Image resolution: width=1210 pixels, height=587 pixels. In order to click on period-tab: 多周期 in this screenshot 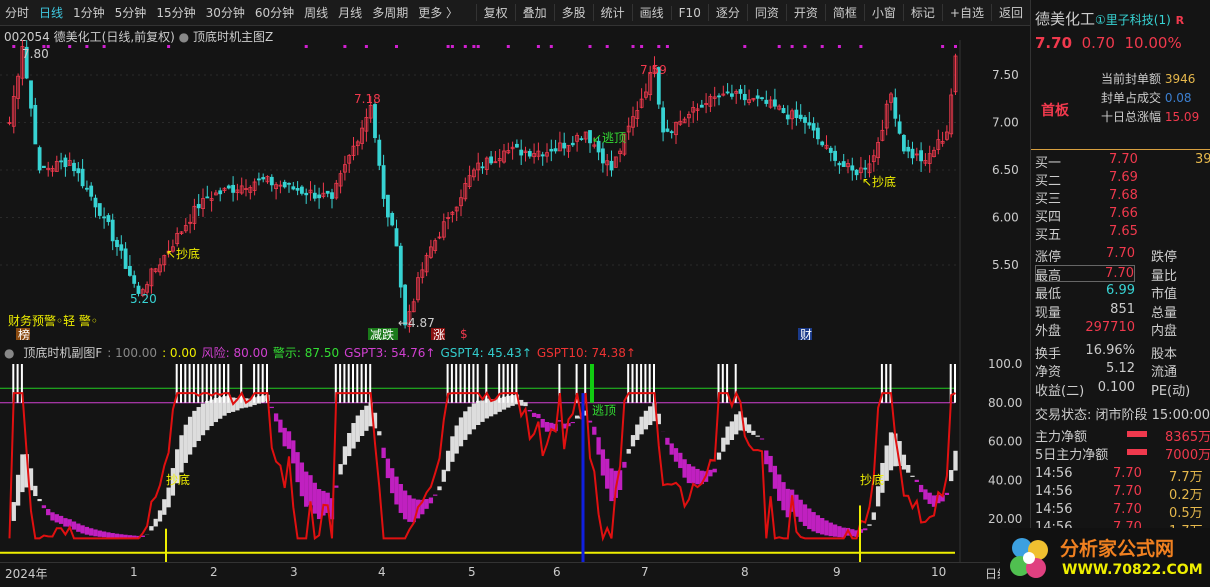, I will do `click(390, 12)`.